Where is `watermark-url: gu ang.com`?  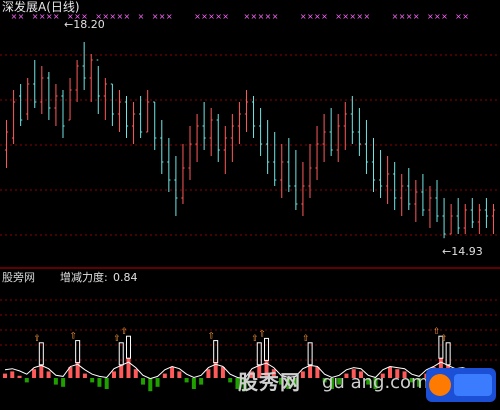
watermark-url: gu ang.com is located at coordinates (375, 382).